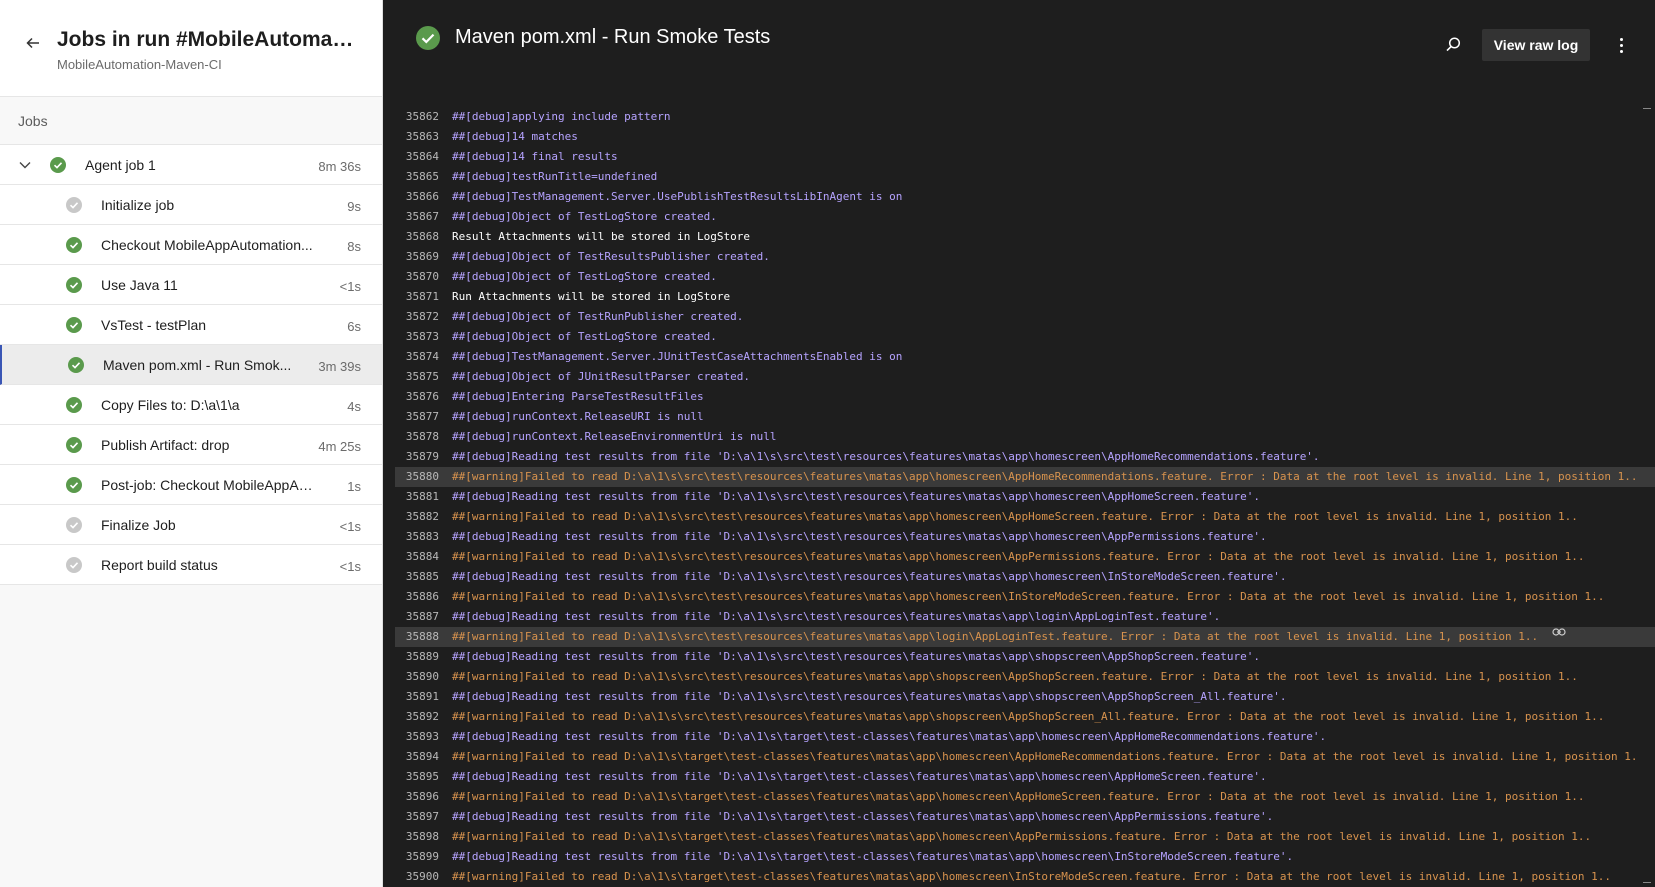 The image size is (1655, 887). I want to click on log-line-number: 35889, so click(417, 657).